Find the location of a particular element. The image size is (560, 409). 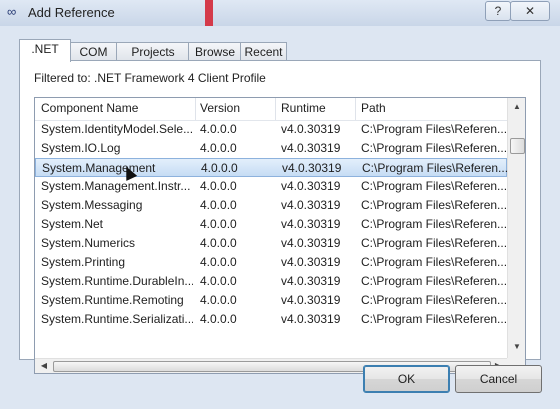

component-name-cell: System.Runtime.Remoting is located at coordinates (112, 300).